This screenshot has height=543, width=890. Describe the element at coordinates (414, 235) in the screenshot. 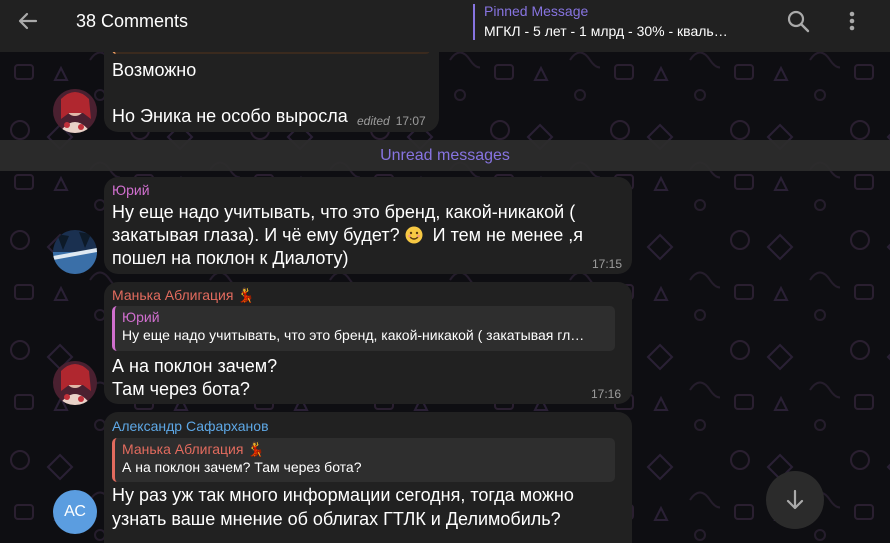

I see `smiling-face-emoji-icon` at that location.